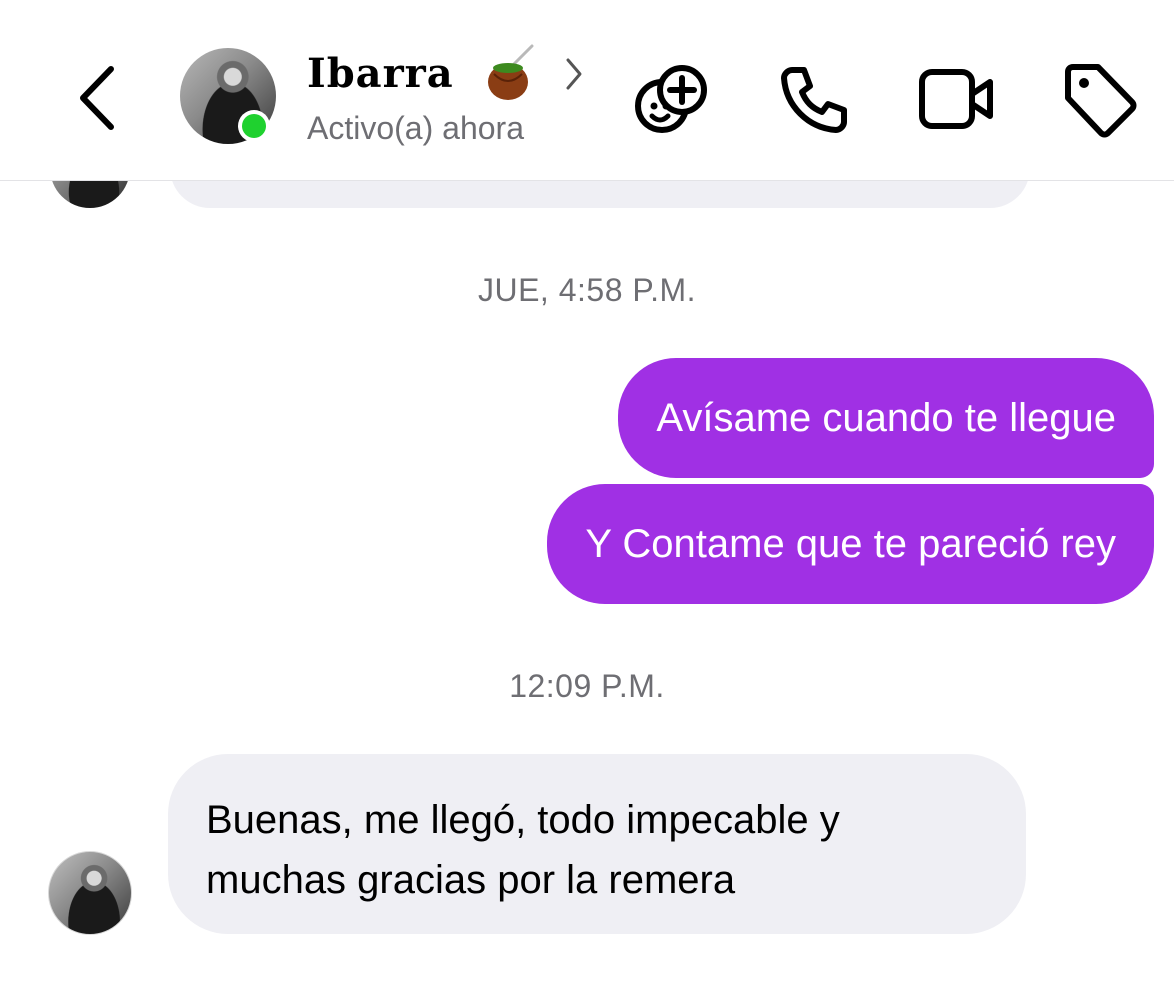 Image resolution: width=1174 pixels, height=999 pixels. I want to click on chevron-right-icon, so click(574, 74).